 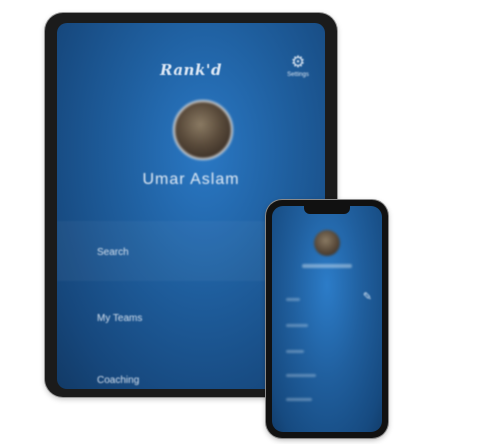 What do you see at coordinates (120, 318) in the screenshot?
I see `menu-item-label: My Teams` at bounding box center [120, 318].